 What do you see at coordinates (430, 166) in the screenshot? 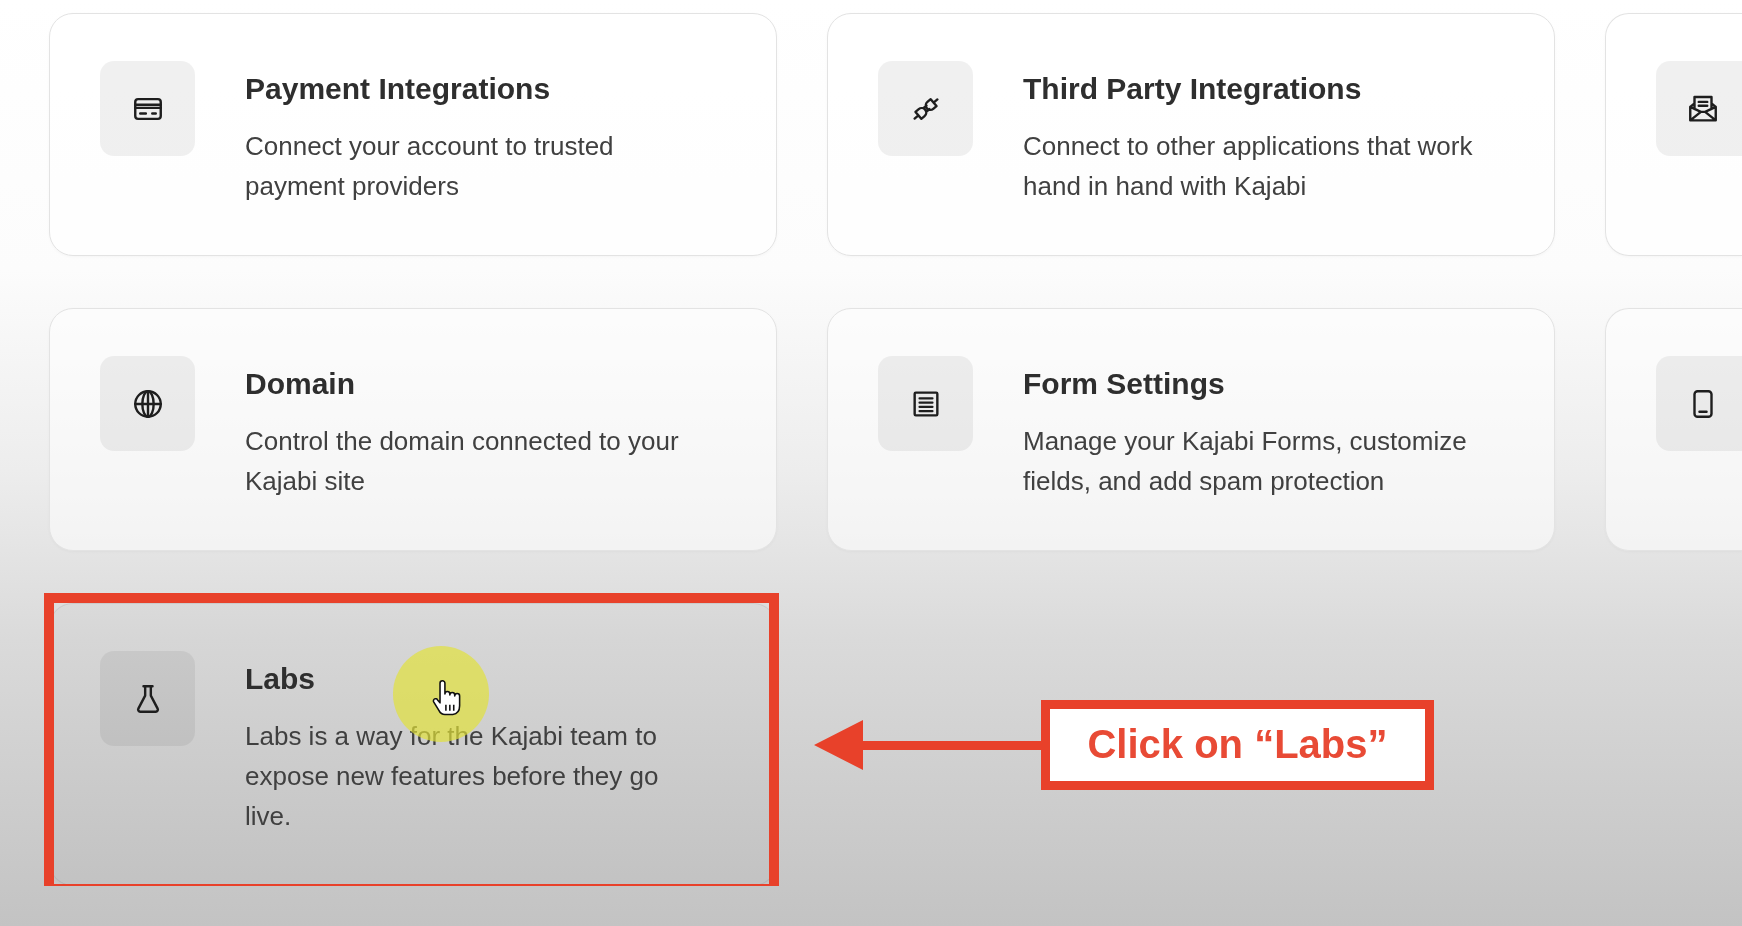
I see `card-description: Connect your account to trusted payment providers` at bounding box center [430, 166].